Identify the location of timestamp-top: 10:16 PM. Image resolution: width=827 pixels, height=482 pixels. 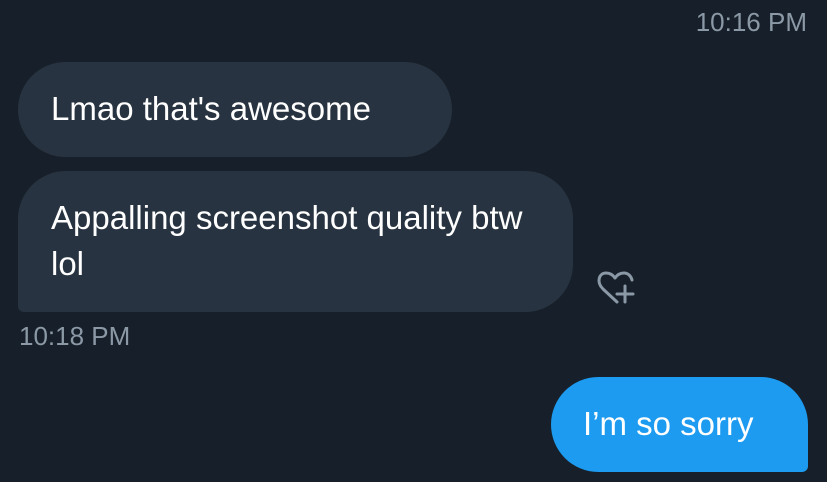
(751, 22).